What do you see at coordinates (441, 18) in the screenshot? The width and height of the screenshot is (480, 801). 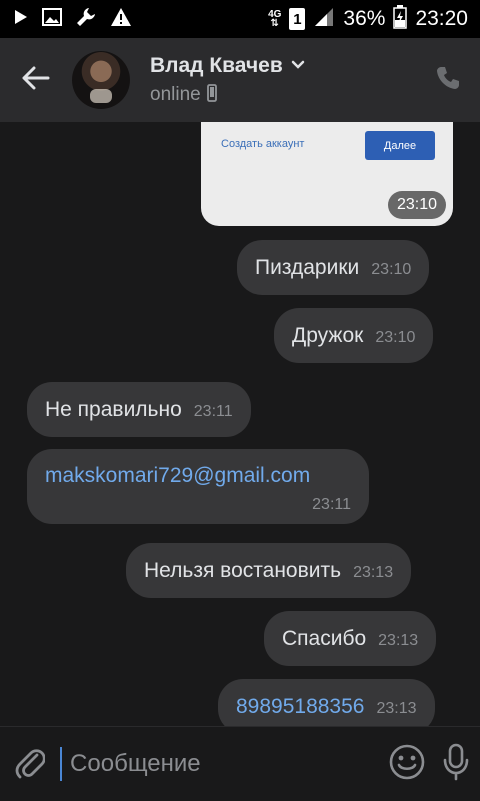 I see `clock: 23:20` at bounding box center [441, 18].